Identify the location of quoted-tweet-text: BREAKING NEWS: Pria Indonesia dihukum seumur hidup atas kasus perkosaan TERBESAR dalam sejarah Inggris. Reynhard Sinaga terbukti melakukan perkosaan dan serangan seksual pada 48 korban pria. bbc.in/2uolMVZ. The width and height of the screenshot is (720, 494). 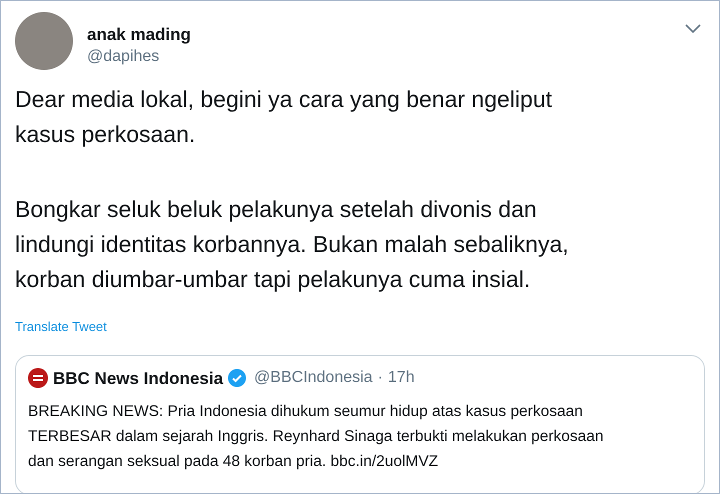
(316, 437).